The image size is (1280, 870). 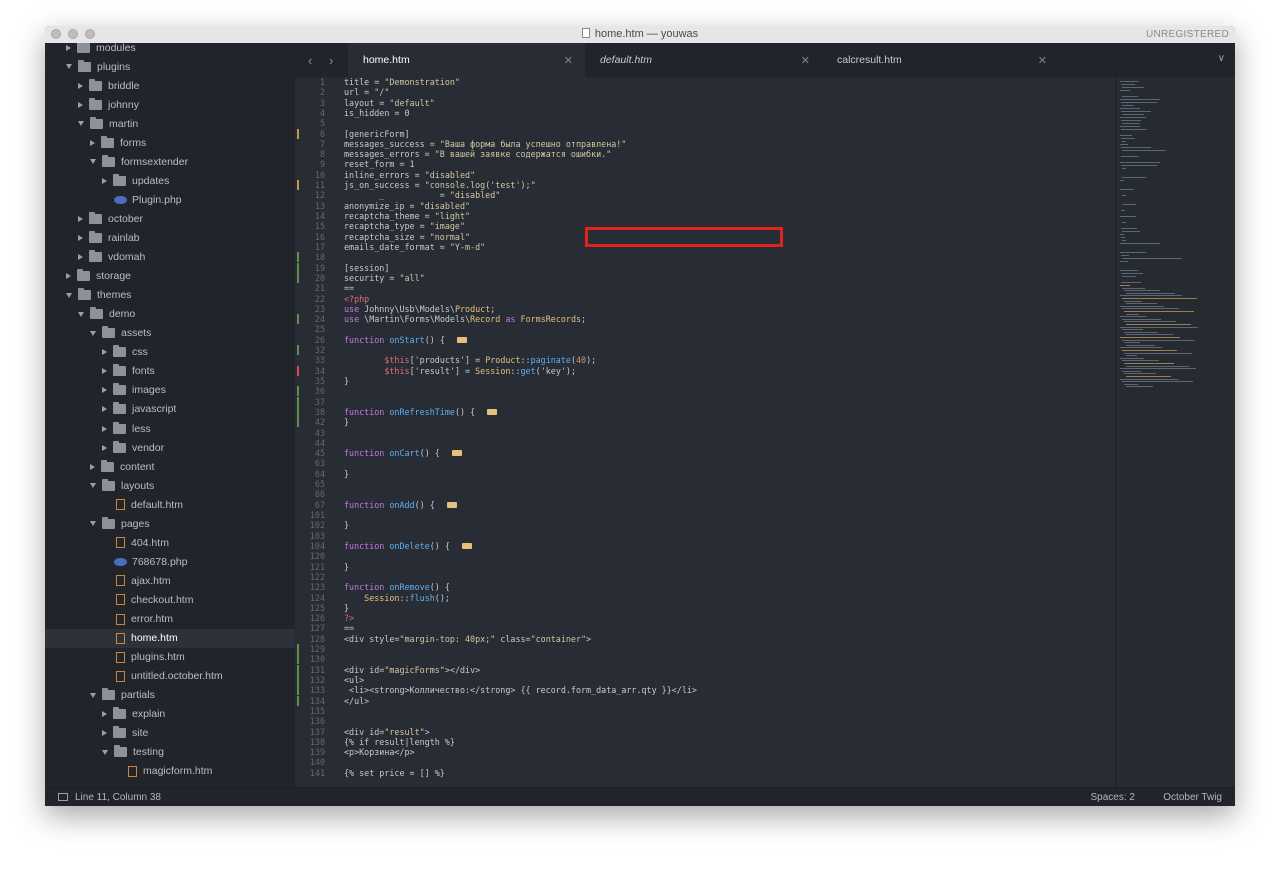 I want to click on code-line: 135, so click(x=705, y=711).